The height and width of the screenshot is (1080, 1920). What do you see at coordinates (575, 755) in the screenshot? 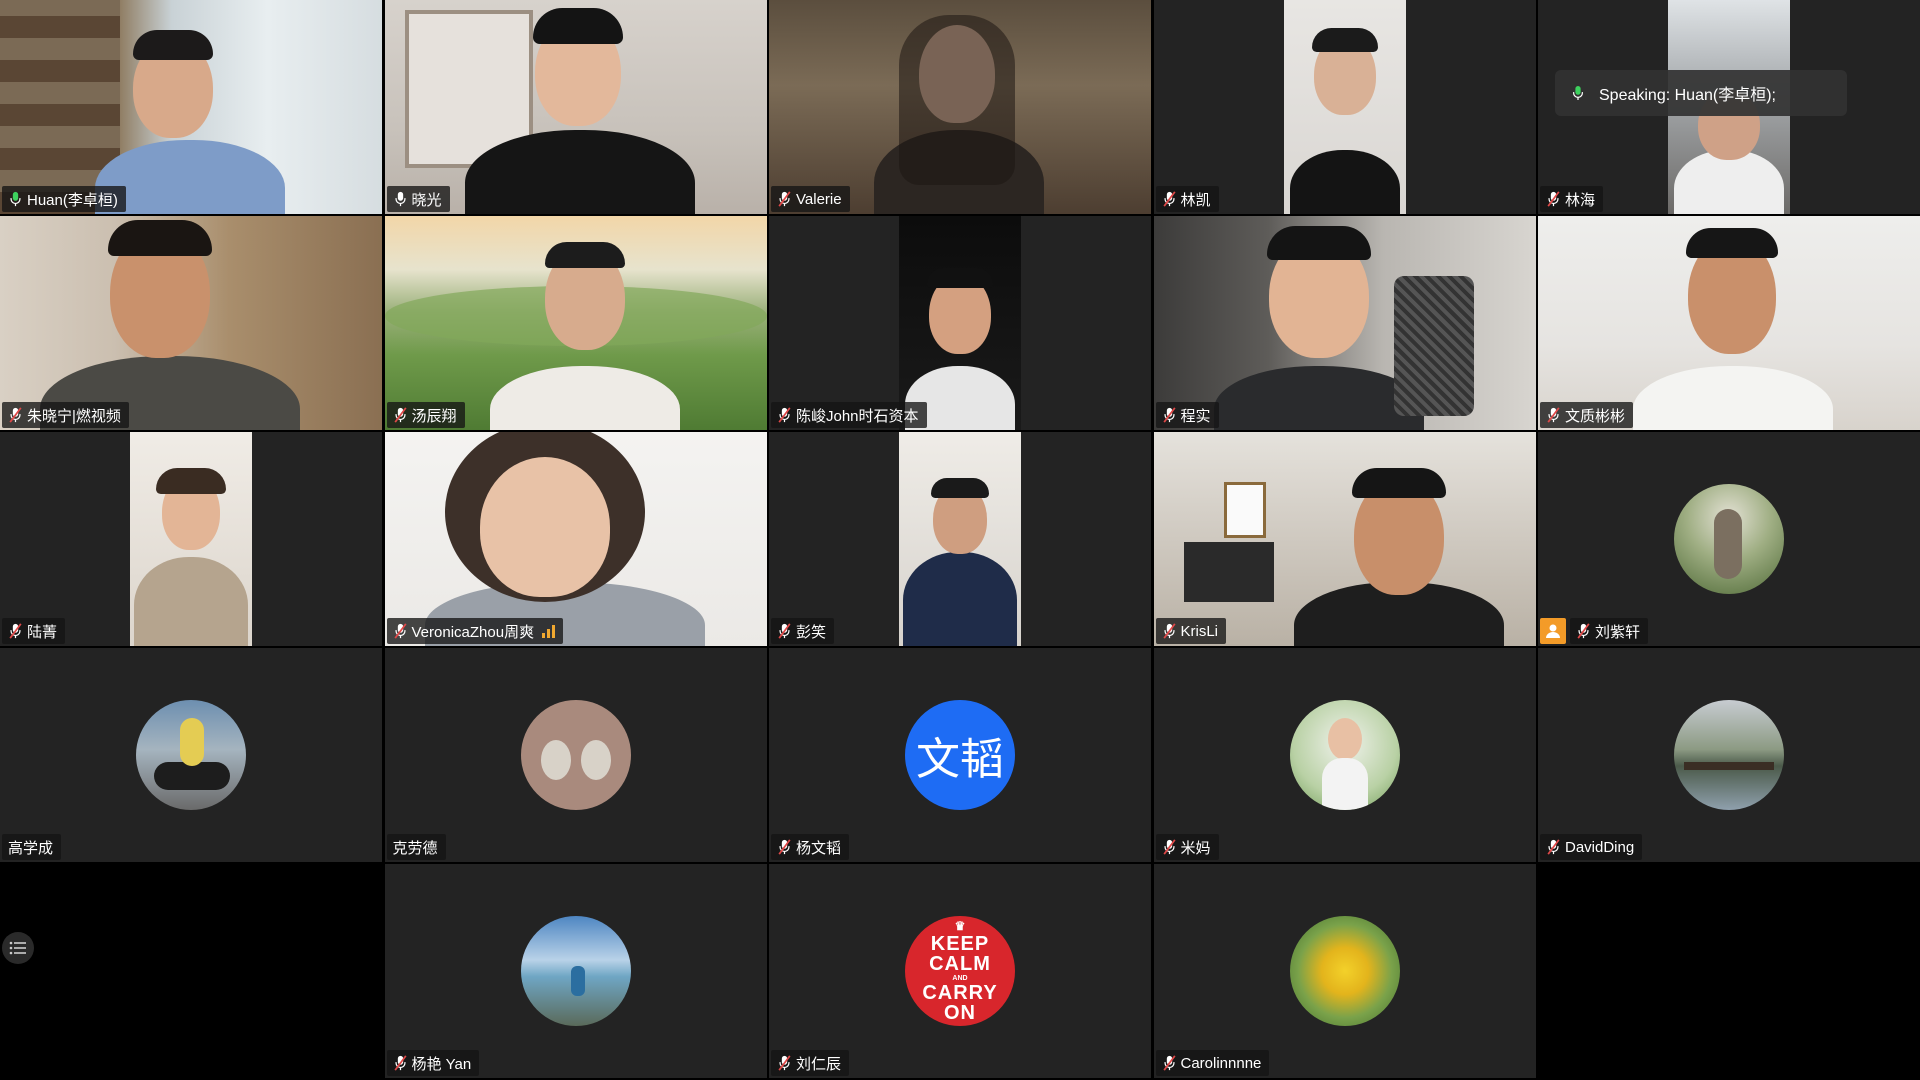
I see `participant-tile: 克劳德` at bounding box center [575, 755].